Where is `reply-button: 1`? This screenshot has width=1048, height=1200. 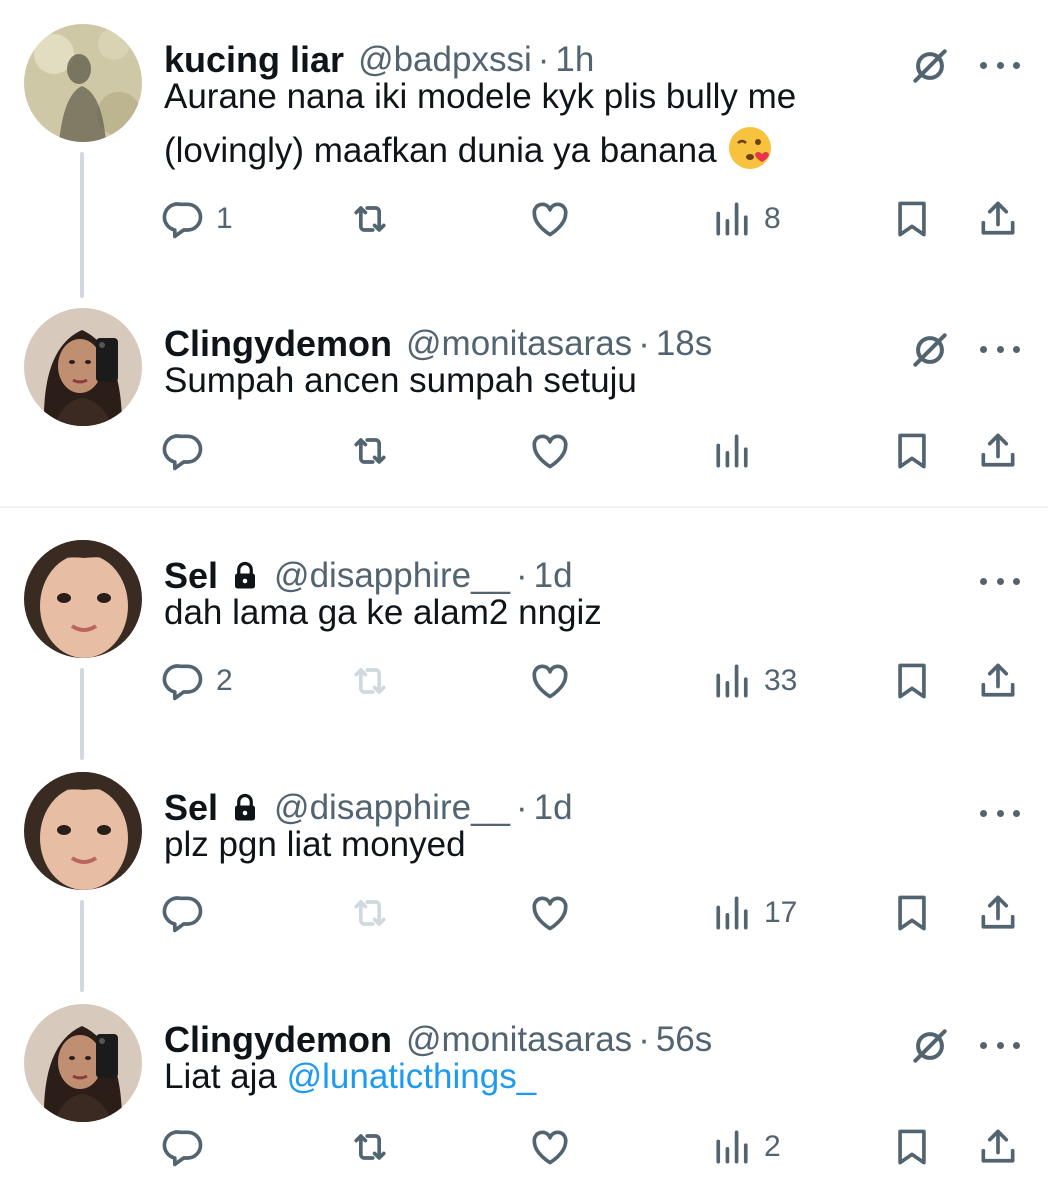 reply-button: 1 is located at coordinates (197, 219).